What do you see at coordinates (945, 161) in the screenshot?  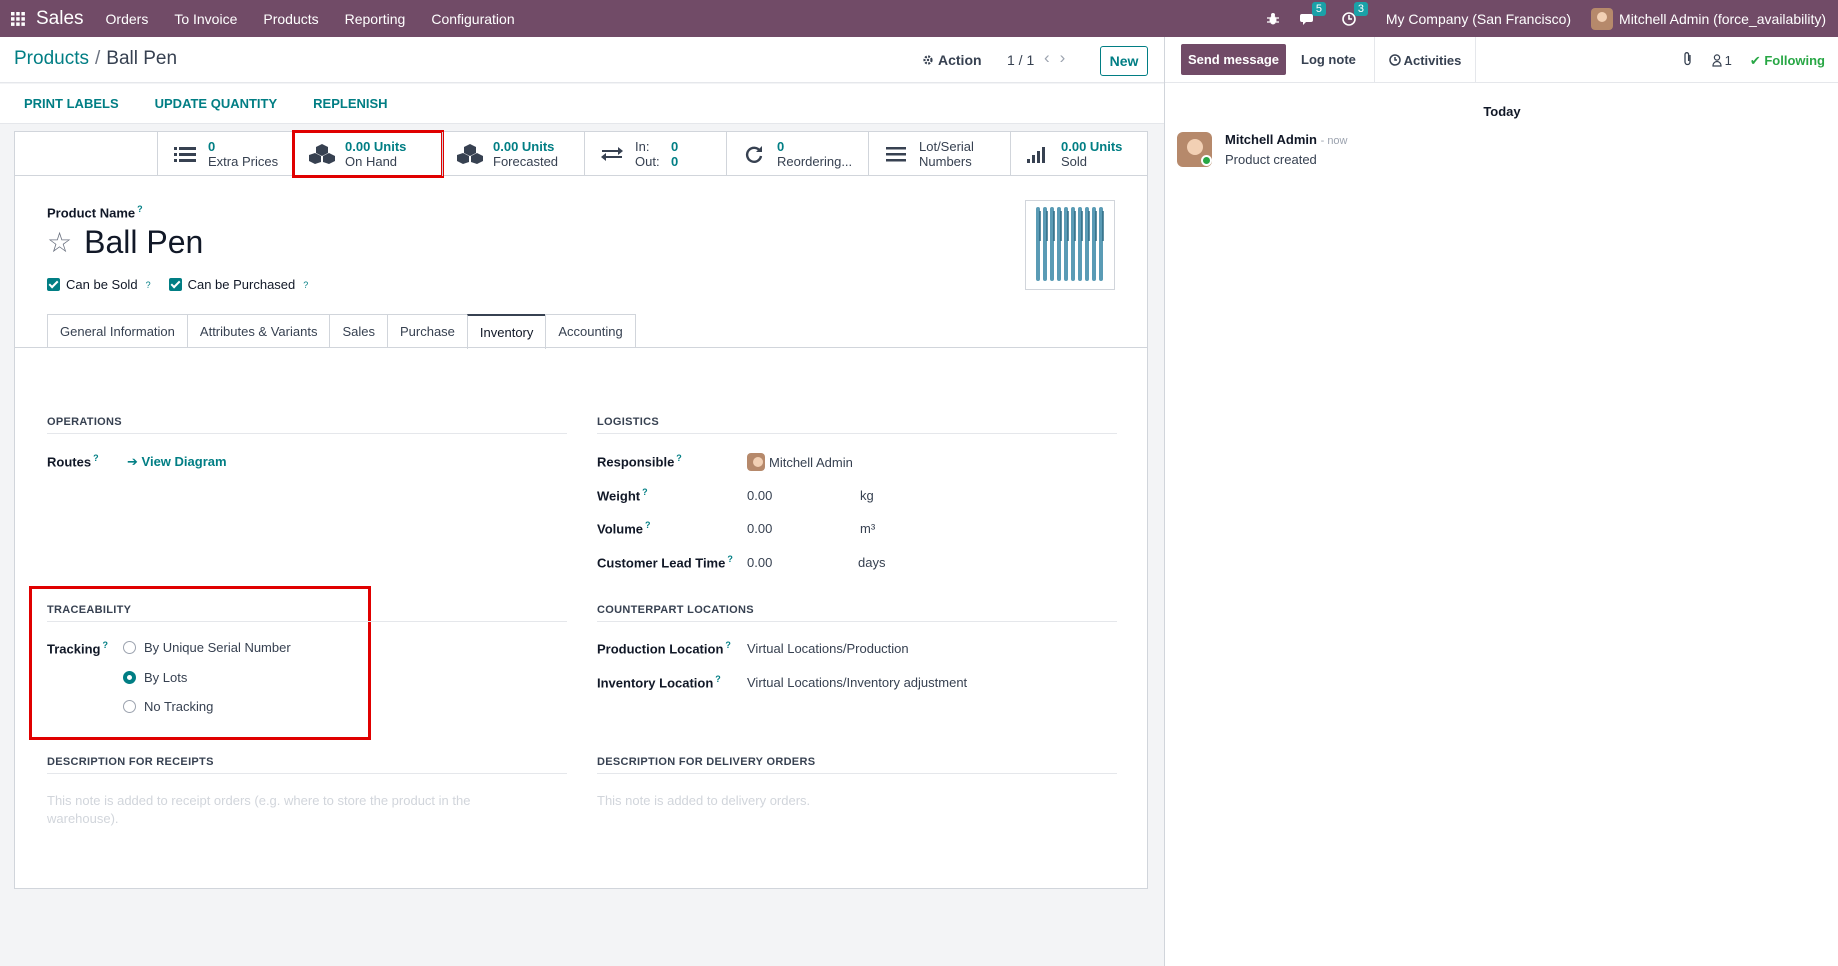 I see `lot-serial-sub: Numbers` at bounding box center [945, 161].